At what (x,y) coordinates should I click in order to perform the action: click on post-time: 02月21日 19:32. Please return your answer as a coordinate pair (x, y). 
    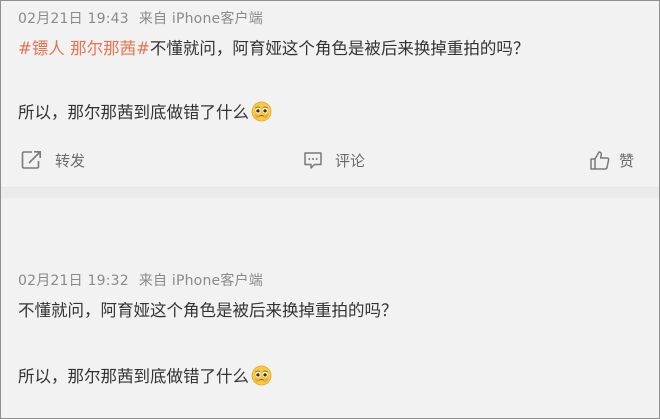
    Looking at the image, I should click on (73, 281).